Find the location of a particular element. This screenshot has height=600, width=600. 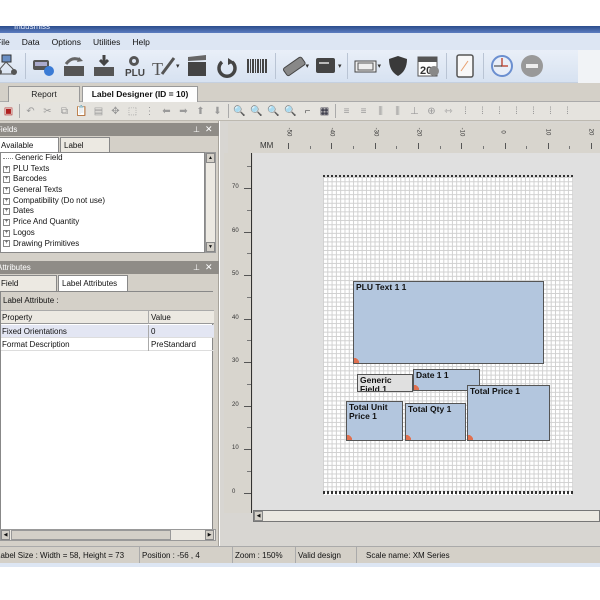

network-icon is located at coordinates (10, 66).